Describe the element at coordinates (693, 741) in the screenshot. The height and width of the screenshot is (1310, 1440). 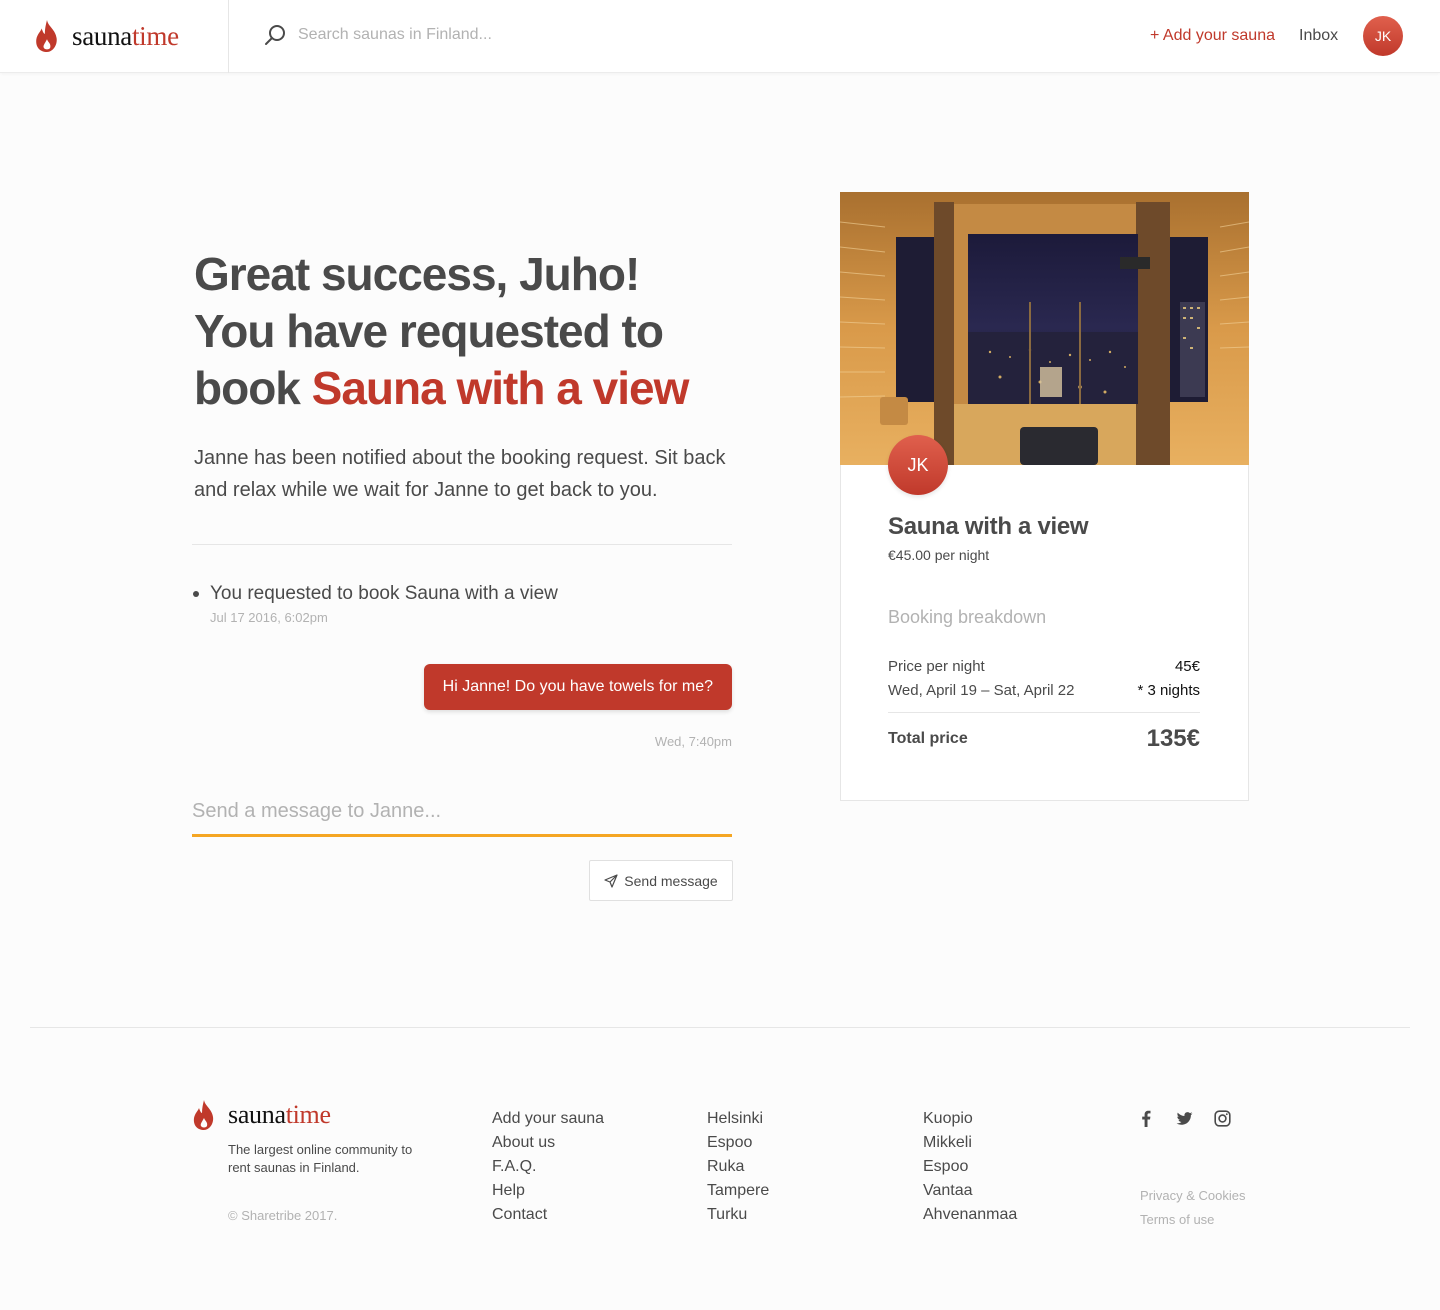
I see `message-time: Wed, 7:40pm` at that location.